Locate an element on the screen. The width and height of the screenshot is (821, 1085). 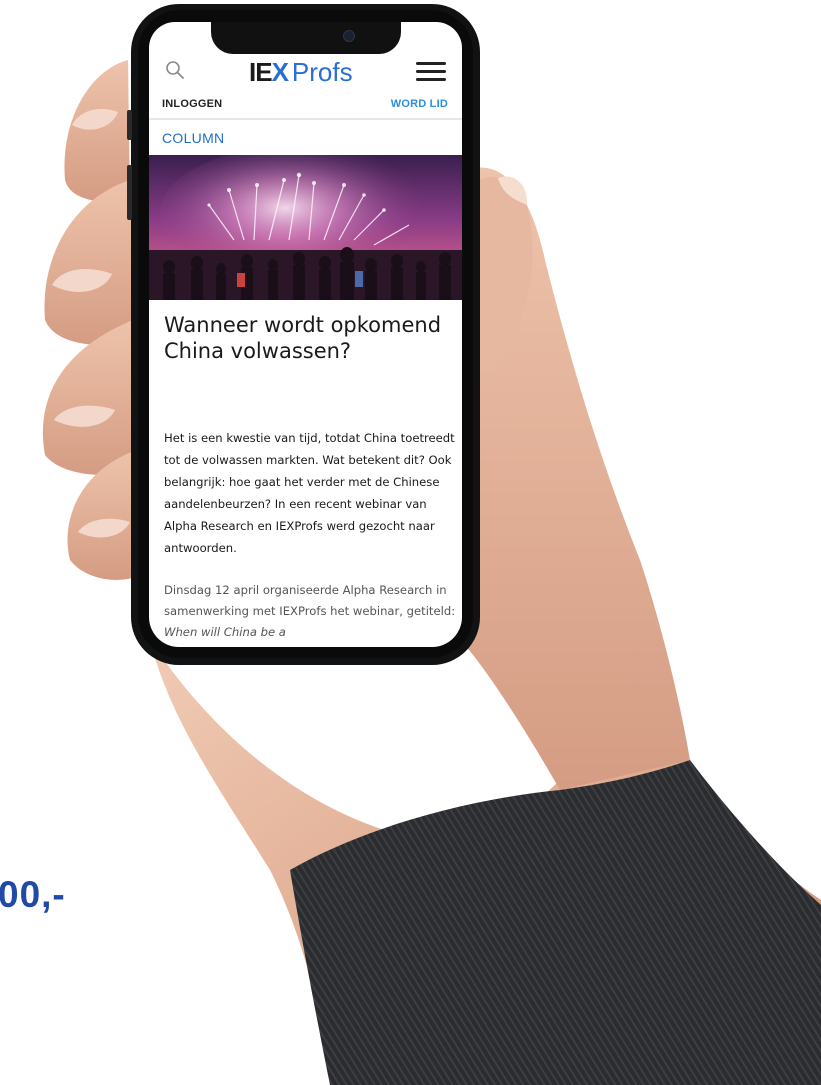
price-fragment: 00,- is located at coordinates (33, 894).